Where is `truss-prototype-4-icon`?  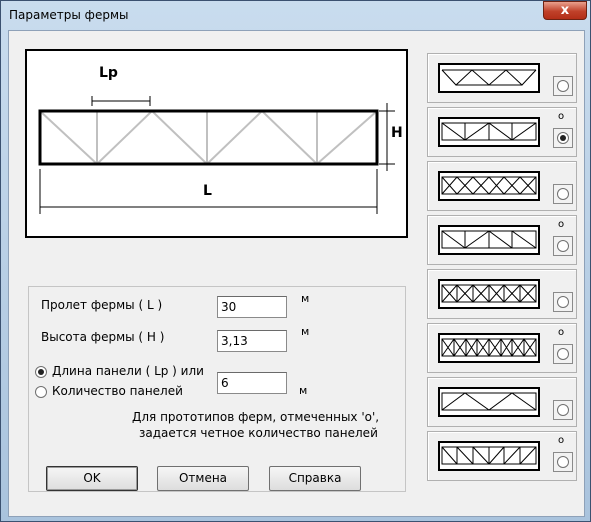 truss-prototype-4-icon is located at coordinates (489, 240).